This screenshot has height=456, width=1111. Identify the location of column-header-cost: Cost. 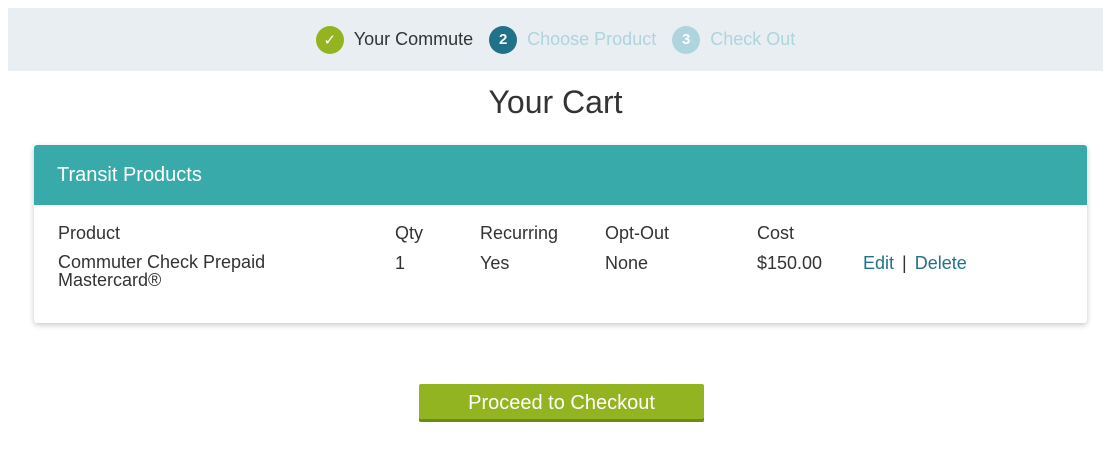
(776, 233).